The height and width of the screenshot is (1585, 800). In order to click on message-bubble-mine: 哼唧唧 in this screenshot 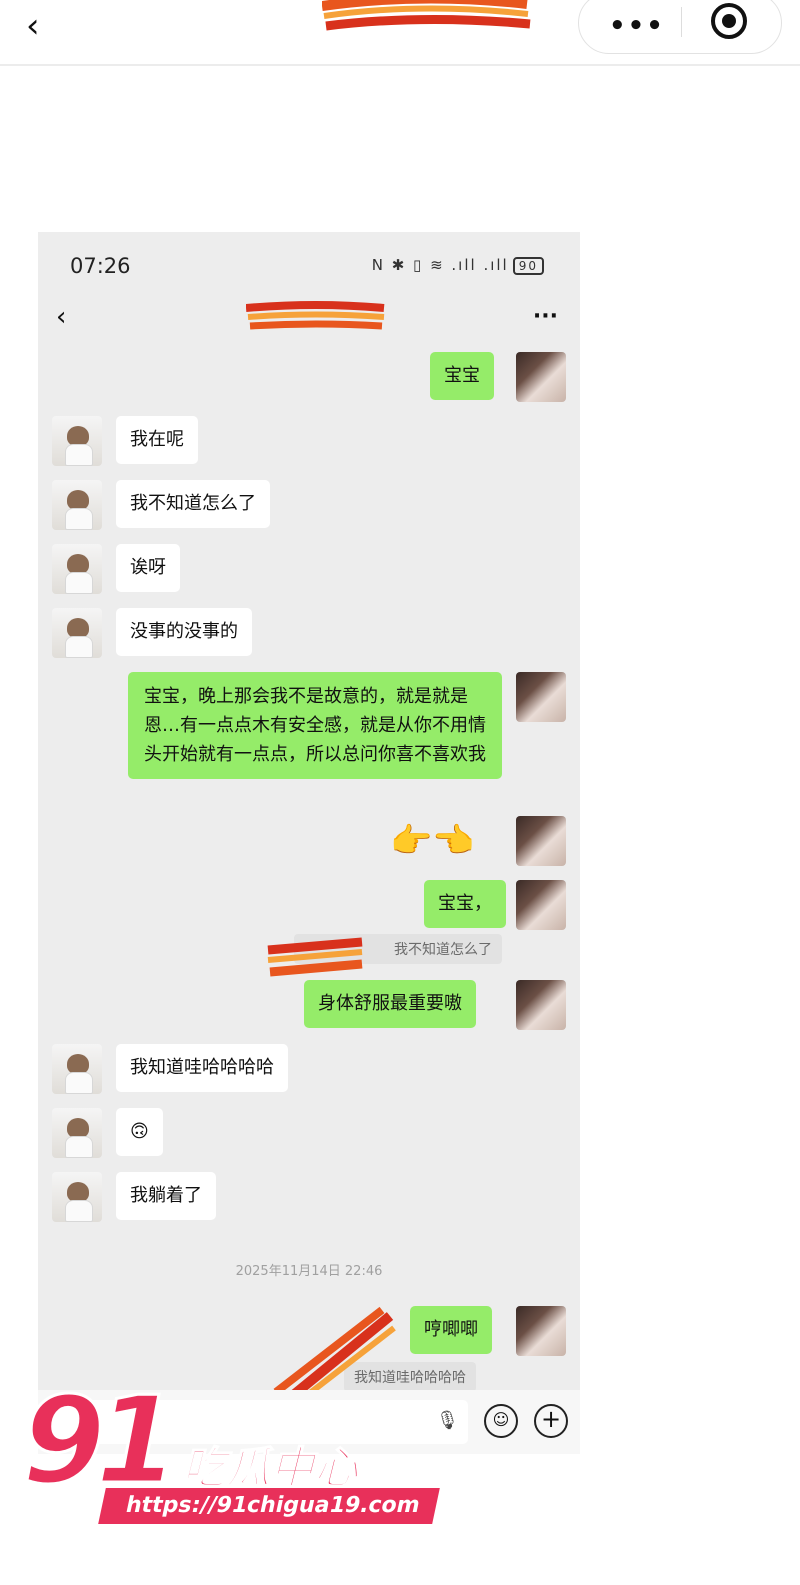, I will do `click(451, 1330)`.